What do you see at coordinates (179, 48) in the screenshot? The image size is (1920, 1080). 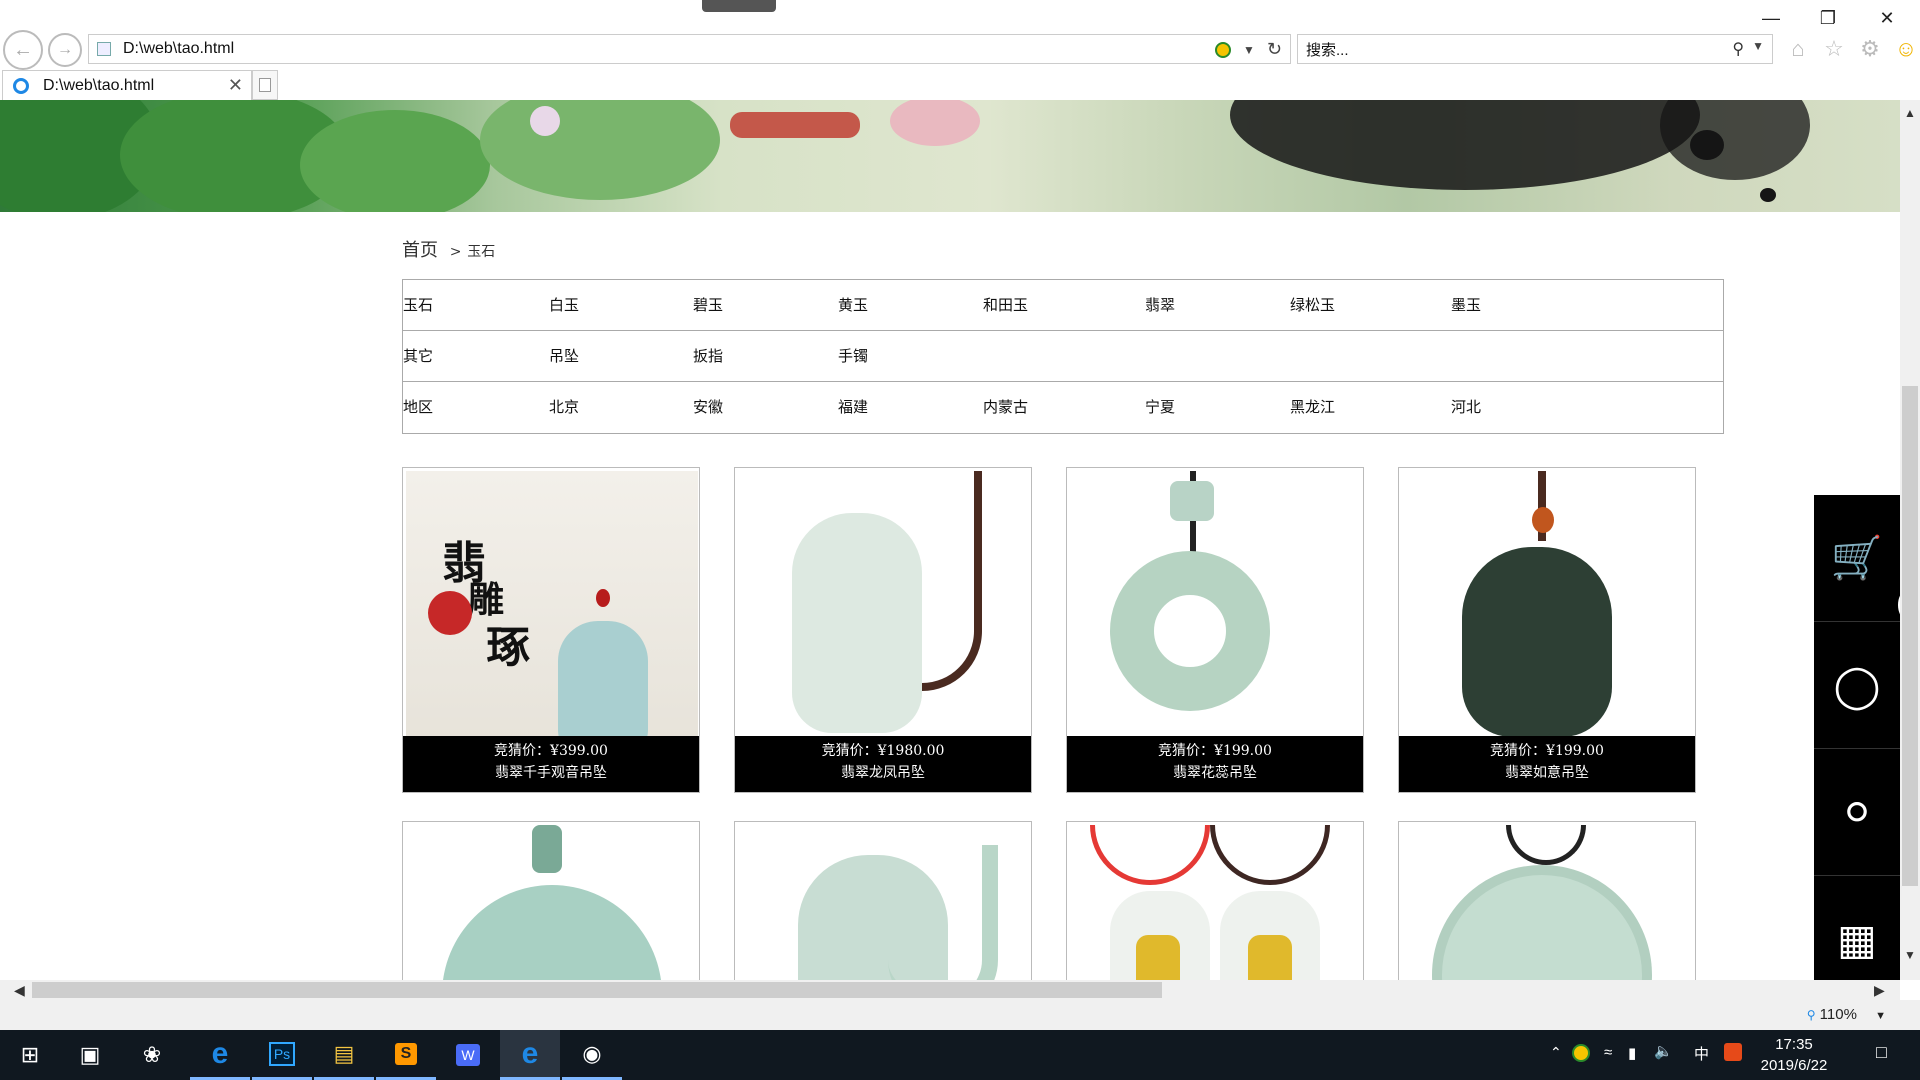 I see `address-url: D:\web\tao.html` at bounding box center [179, 48].